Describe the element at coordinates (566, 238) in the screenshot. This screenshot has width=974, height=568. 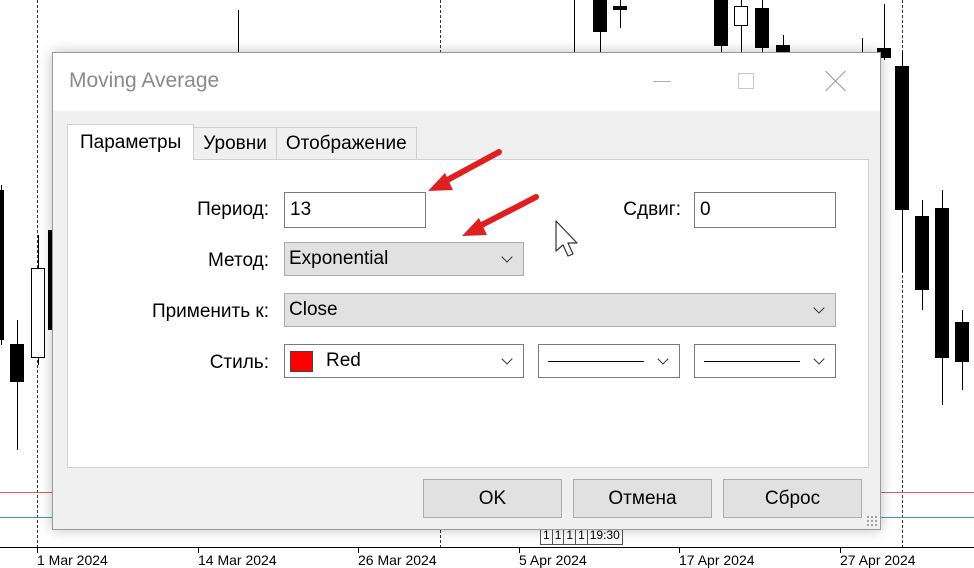
I see `mouse-cursor-icon` at that location.